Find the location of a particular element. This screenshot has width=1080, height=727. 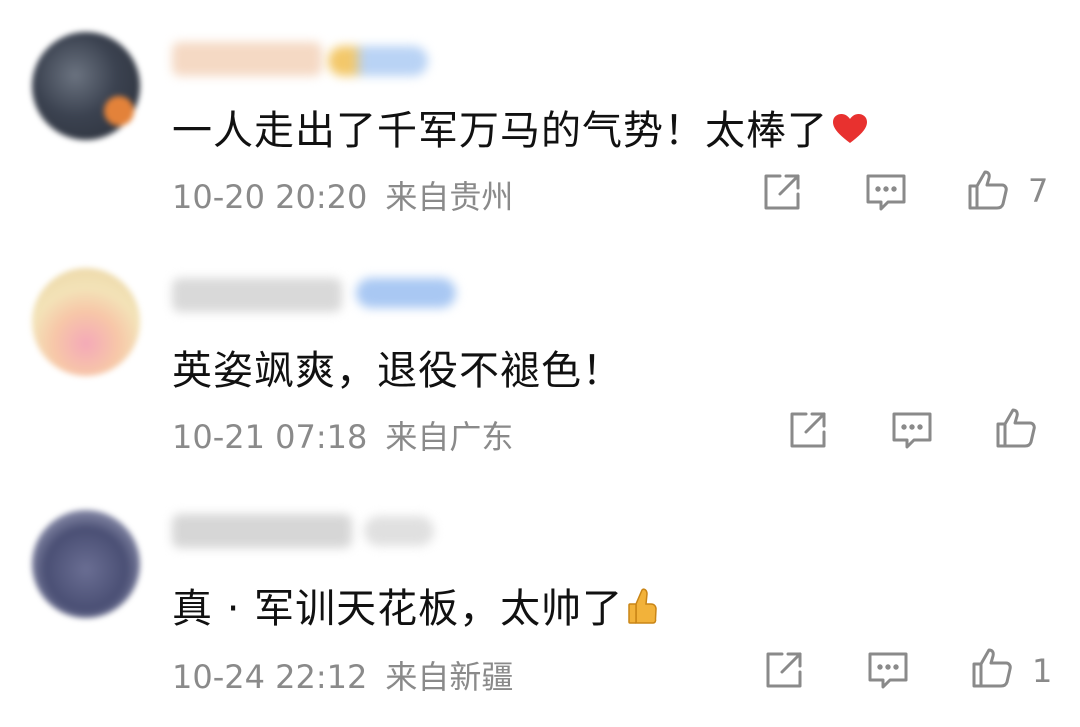

heart-emoji-icon is located at coordinates (850, 128).